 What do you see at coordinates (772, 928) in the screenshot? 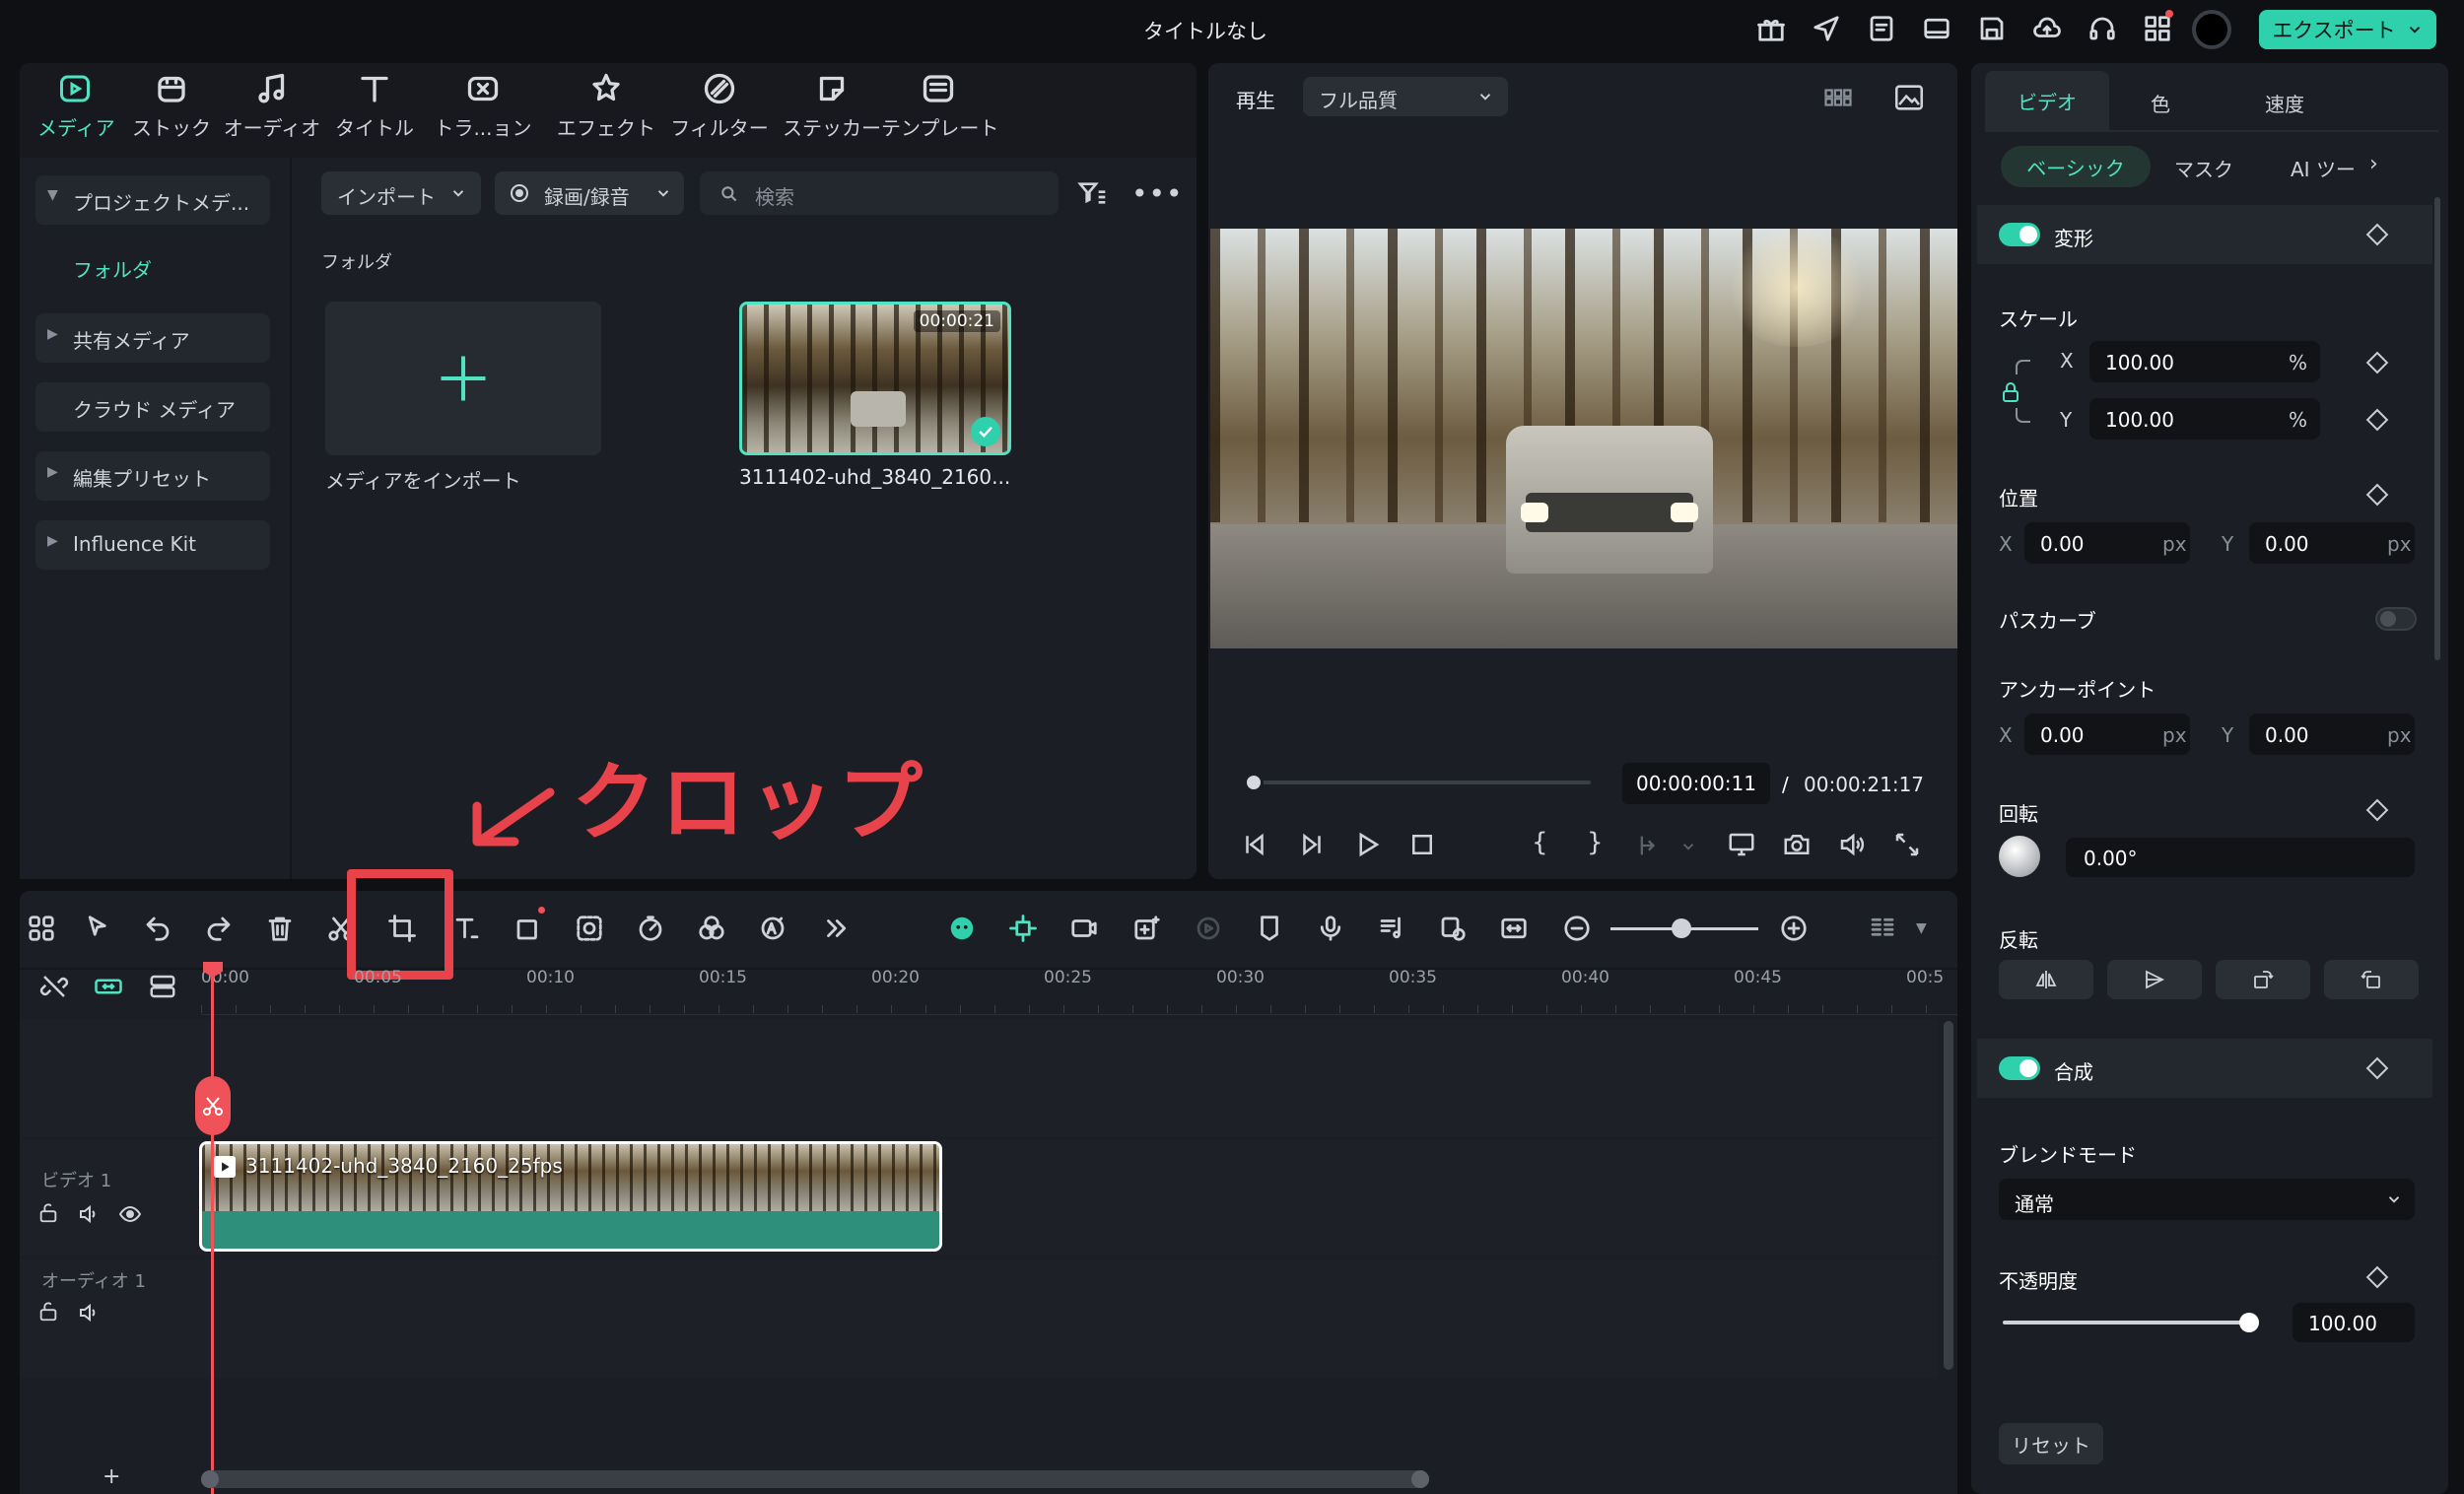
I see `ai-tool-icon` at bounding box center [772, 928].